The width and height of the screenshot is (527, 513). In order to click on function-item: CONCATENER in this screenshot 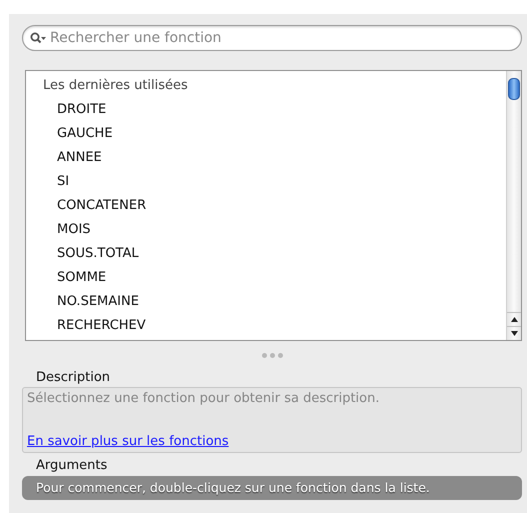, I will do `click(266, 206)`.